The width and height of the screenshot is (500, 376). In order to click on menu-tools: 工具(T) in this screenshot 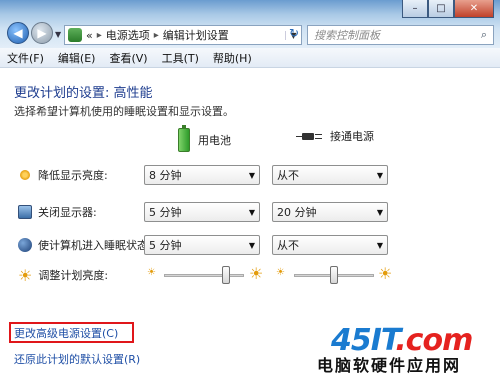, I will do `click(180, 58)`.